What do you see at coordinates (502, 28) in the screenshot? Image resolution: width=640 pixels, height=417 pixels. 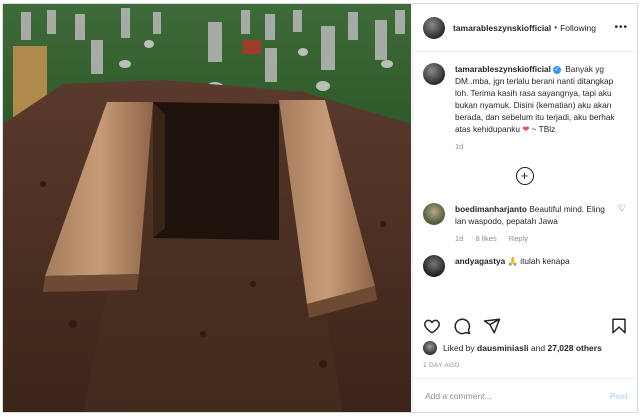 I see `header-username: tamarableszynskiofficial` at bounding box center [502, 28].